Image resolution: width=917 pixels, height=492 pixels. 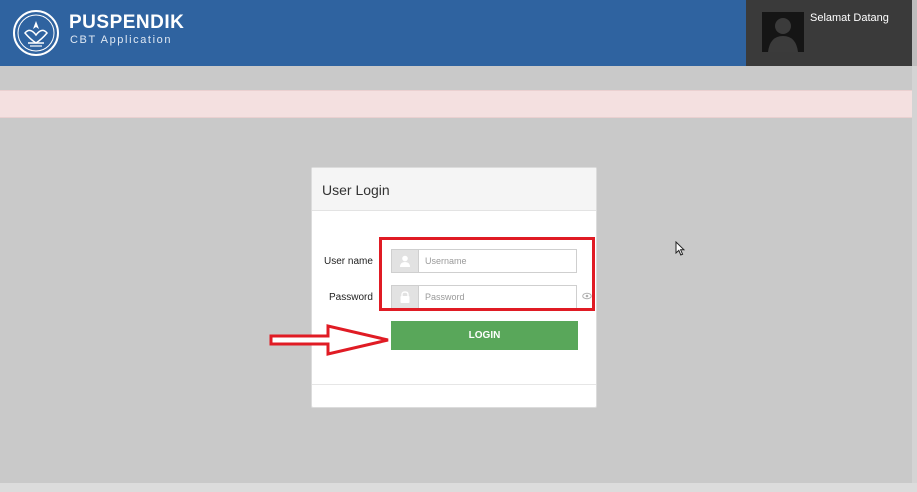 I want to click on avatar, so click(x=783, y=32).